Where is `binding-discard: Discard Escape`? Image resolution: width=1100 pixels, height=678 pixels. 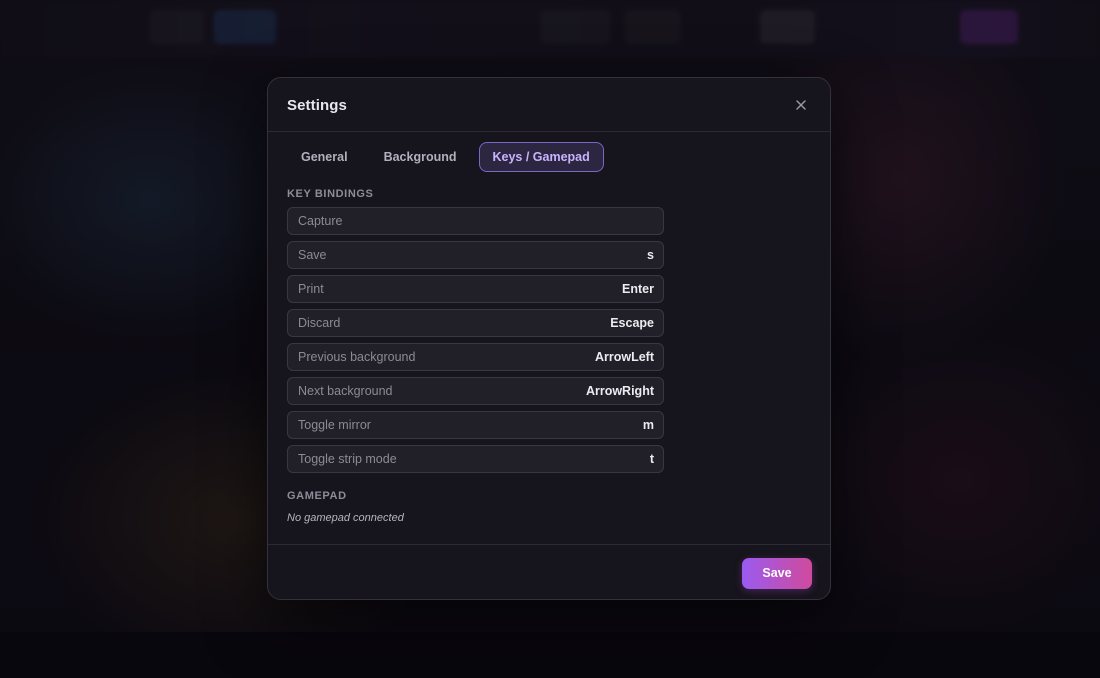 binding-discard: Discard Escape is located at coordinates (475, 323).